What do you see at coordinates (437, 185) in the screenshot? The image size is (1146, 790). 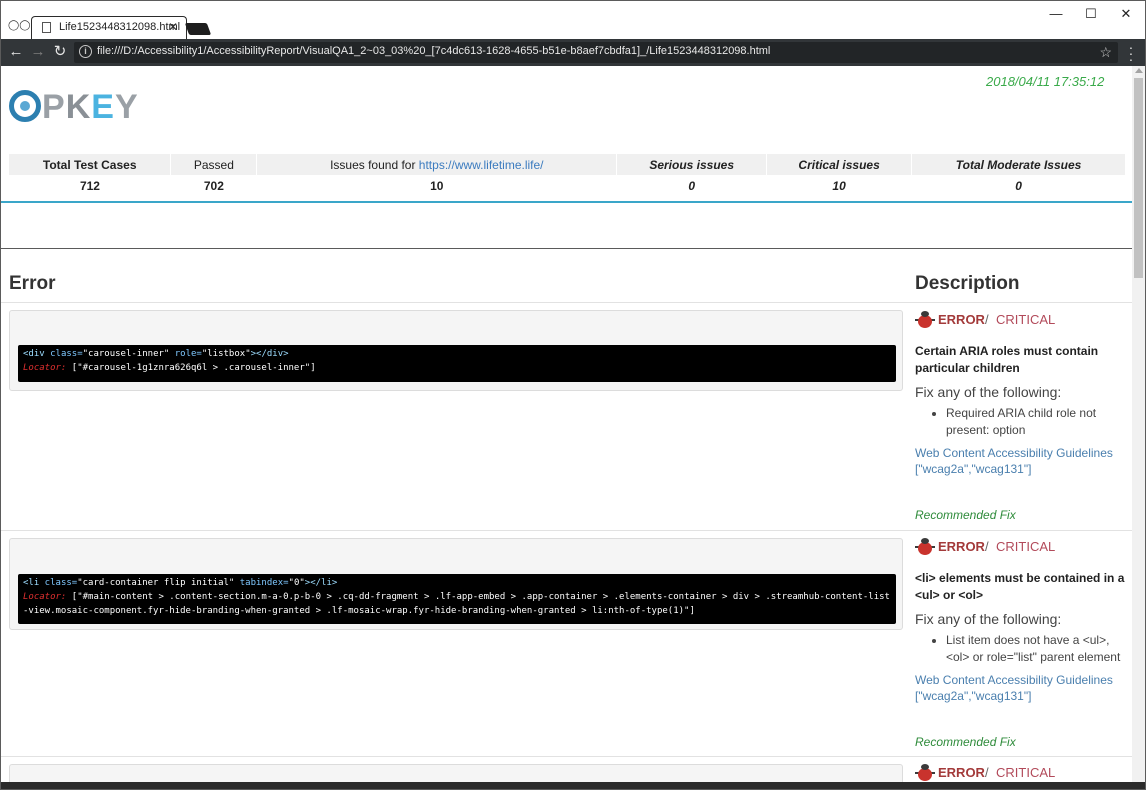 I see `value-issues: 10` at bounding box center [437, 185].